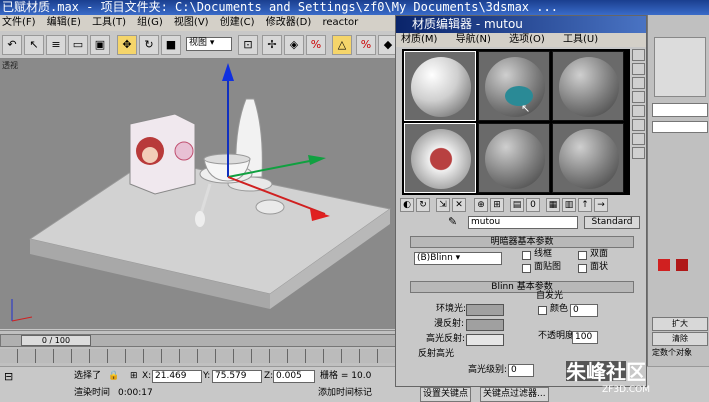 The height and width of the screenshot is (402, 709). Describe the element at coordinates (407, 205) in the screenshot. I see `get-material-icon: ◐` at that location.